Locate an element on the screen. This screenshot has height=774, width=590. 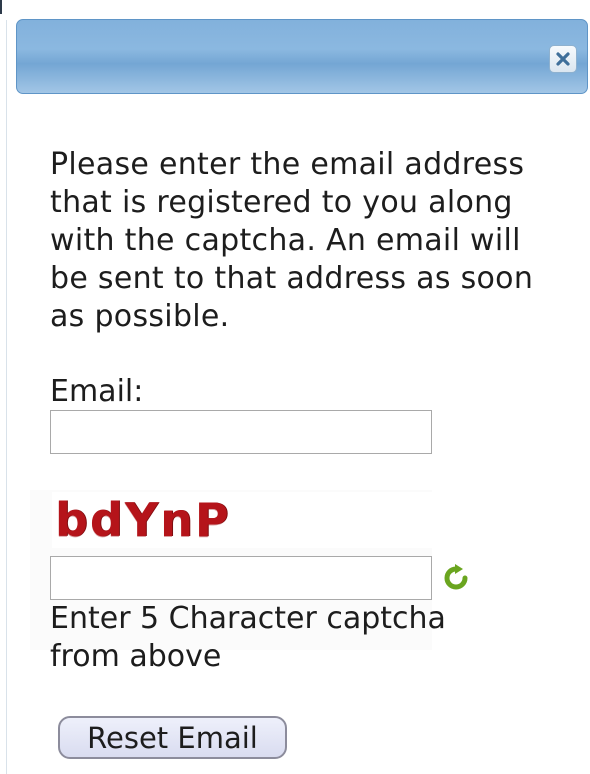
top-edge is located at coordinates (295, 7).